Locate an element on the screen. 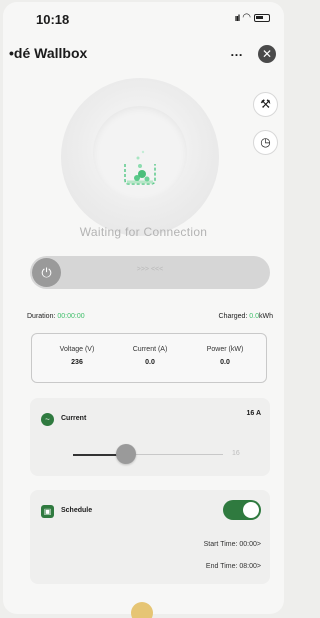  tools-button: ⚒ is located at coordinates (265, 104).